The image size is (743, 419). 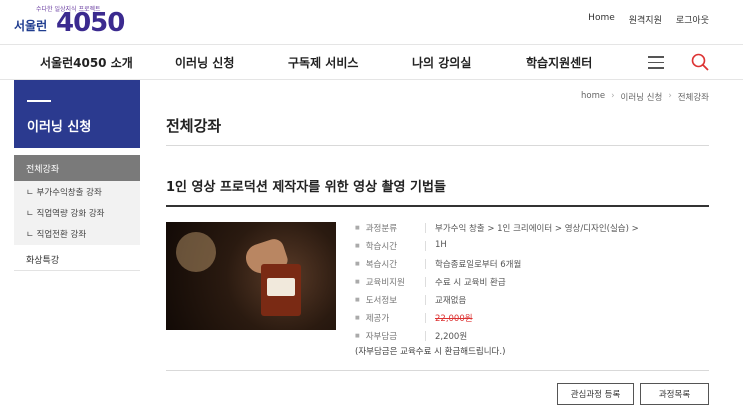 I want to click on info-key: 교육비지원, so click(x=380, y=282).